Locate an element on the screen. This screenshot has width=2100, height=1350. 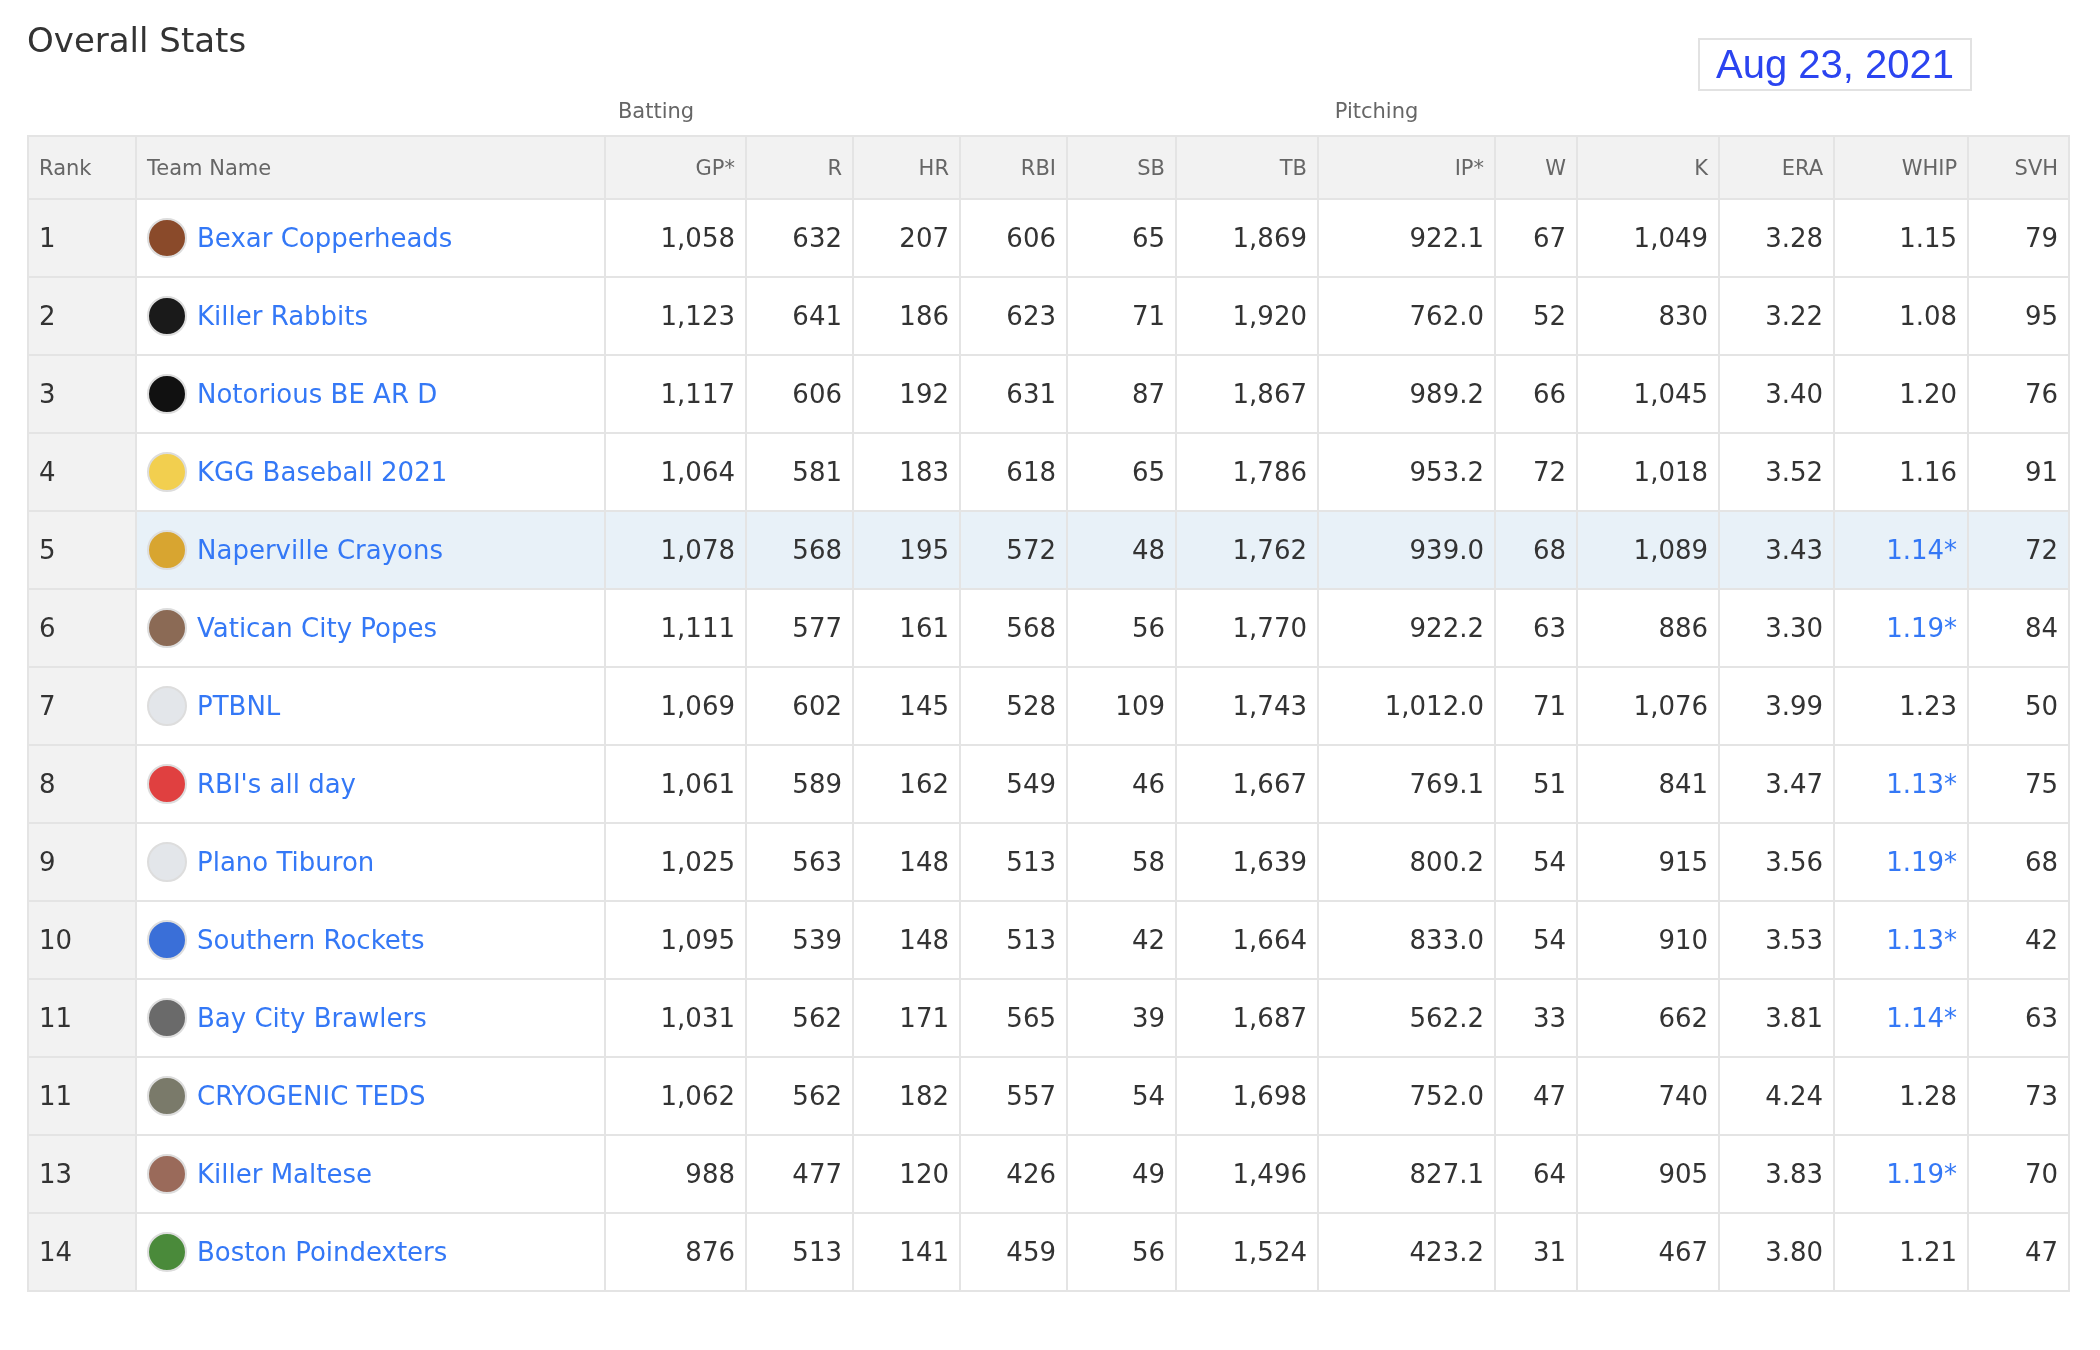
table-cell: 423.2 is located at coordinates (1406, 1252).